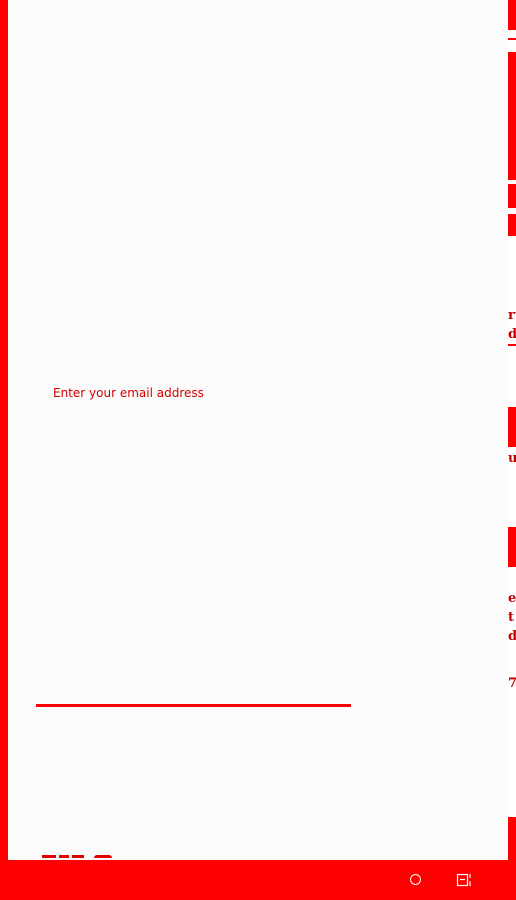 This screenshot has height=900, width=516. What do you see at coordinates (512, 684) in the screenshot?
I see `panel-glyph: 7` at bounding box center [512, 684].